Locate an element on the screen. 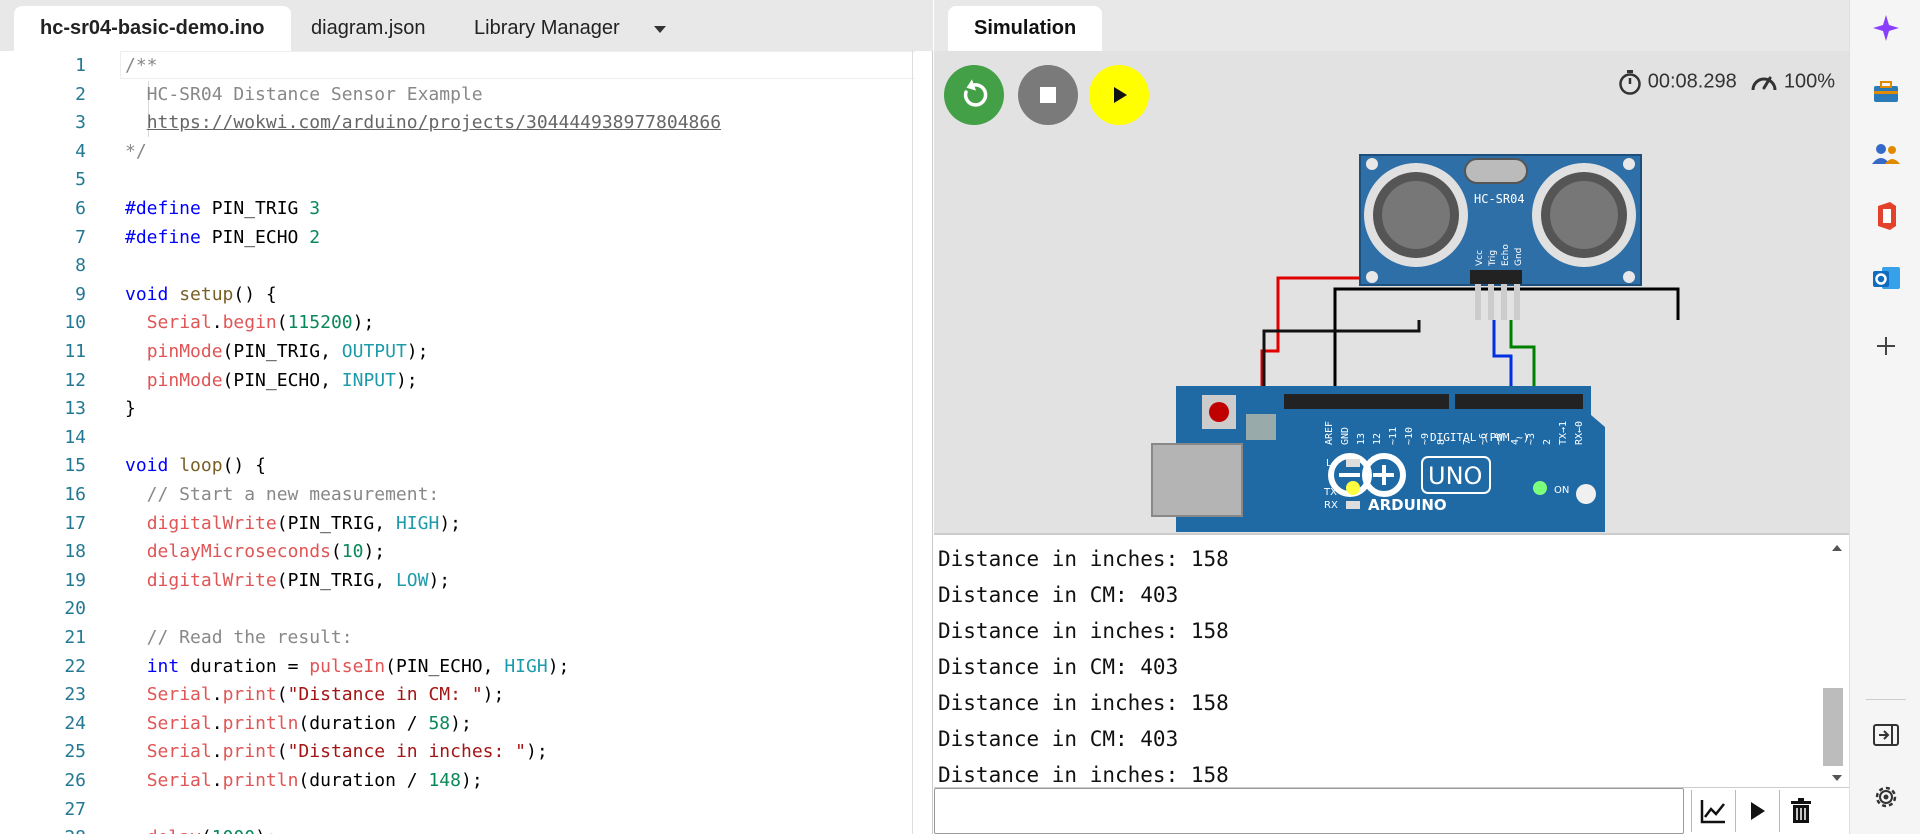  code-token: } is located at coordinates (130, 409).